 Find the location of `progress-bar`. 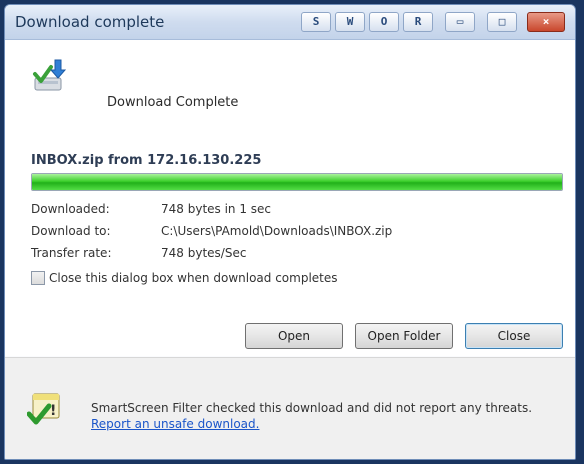

progress-bar is located at coordinates (297, 182).